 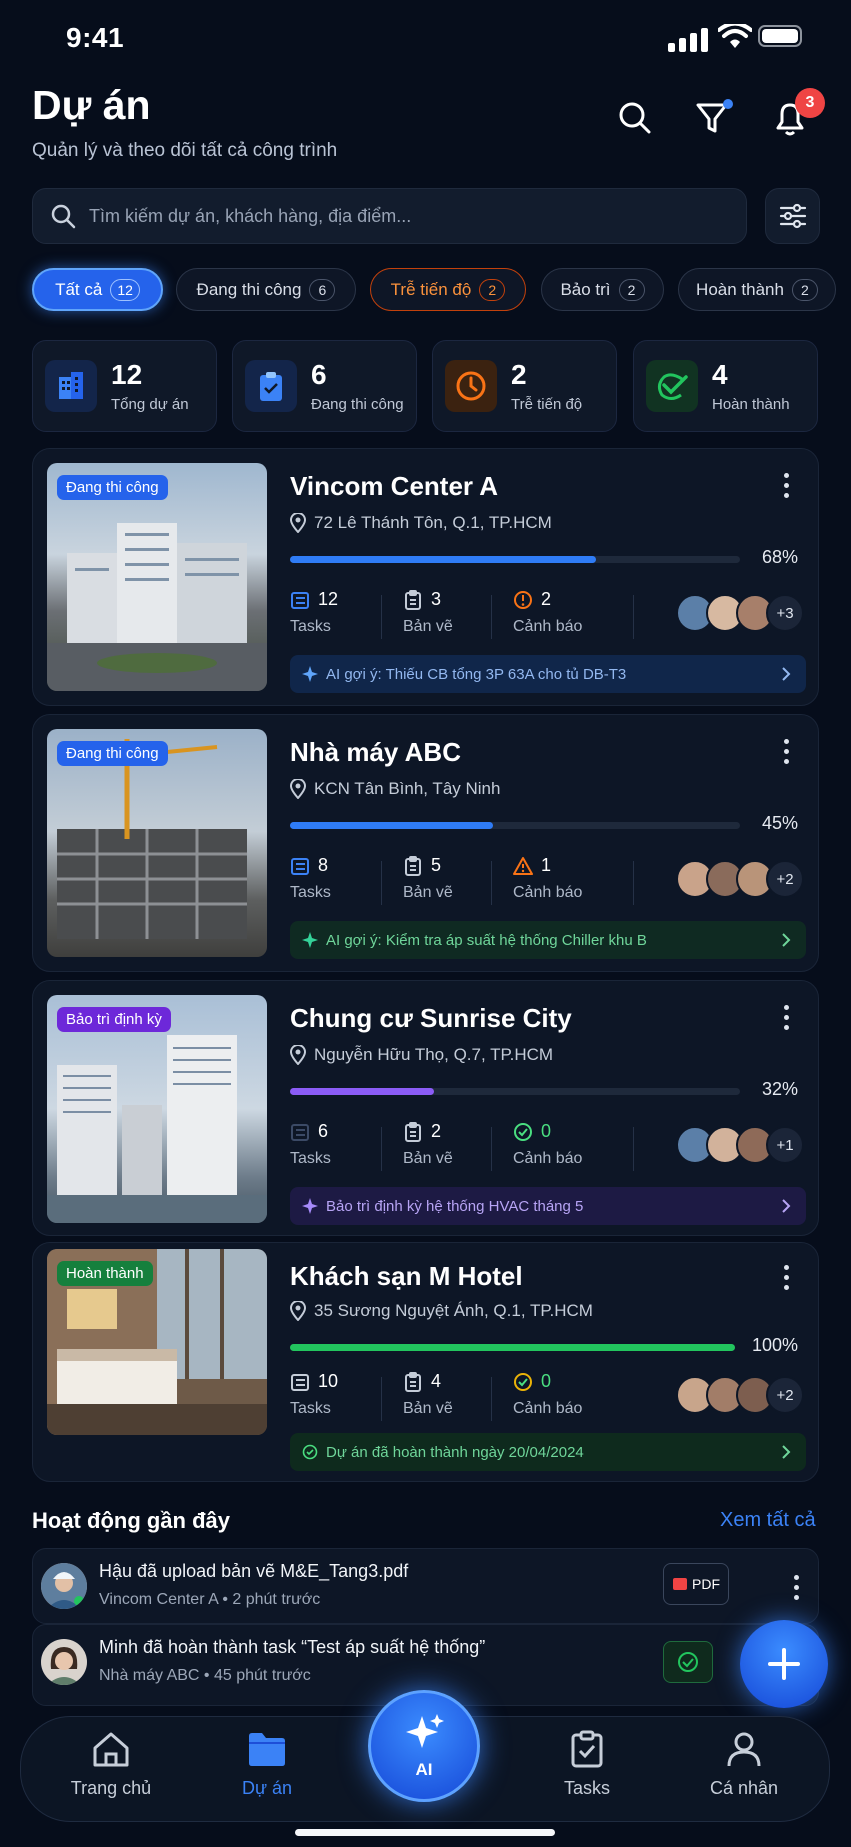 I want to click on drawings-count: 4, so click(x=436, y=1381).